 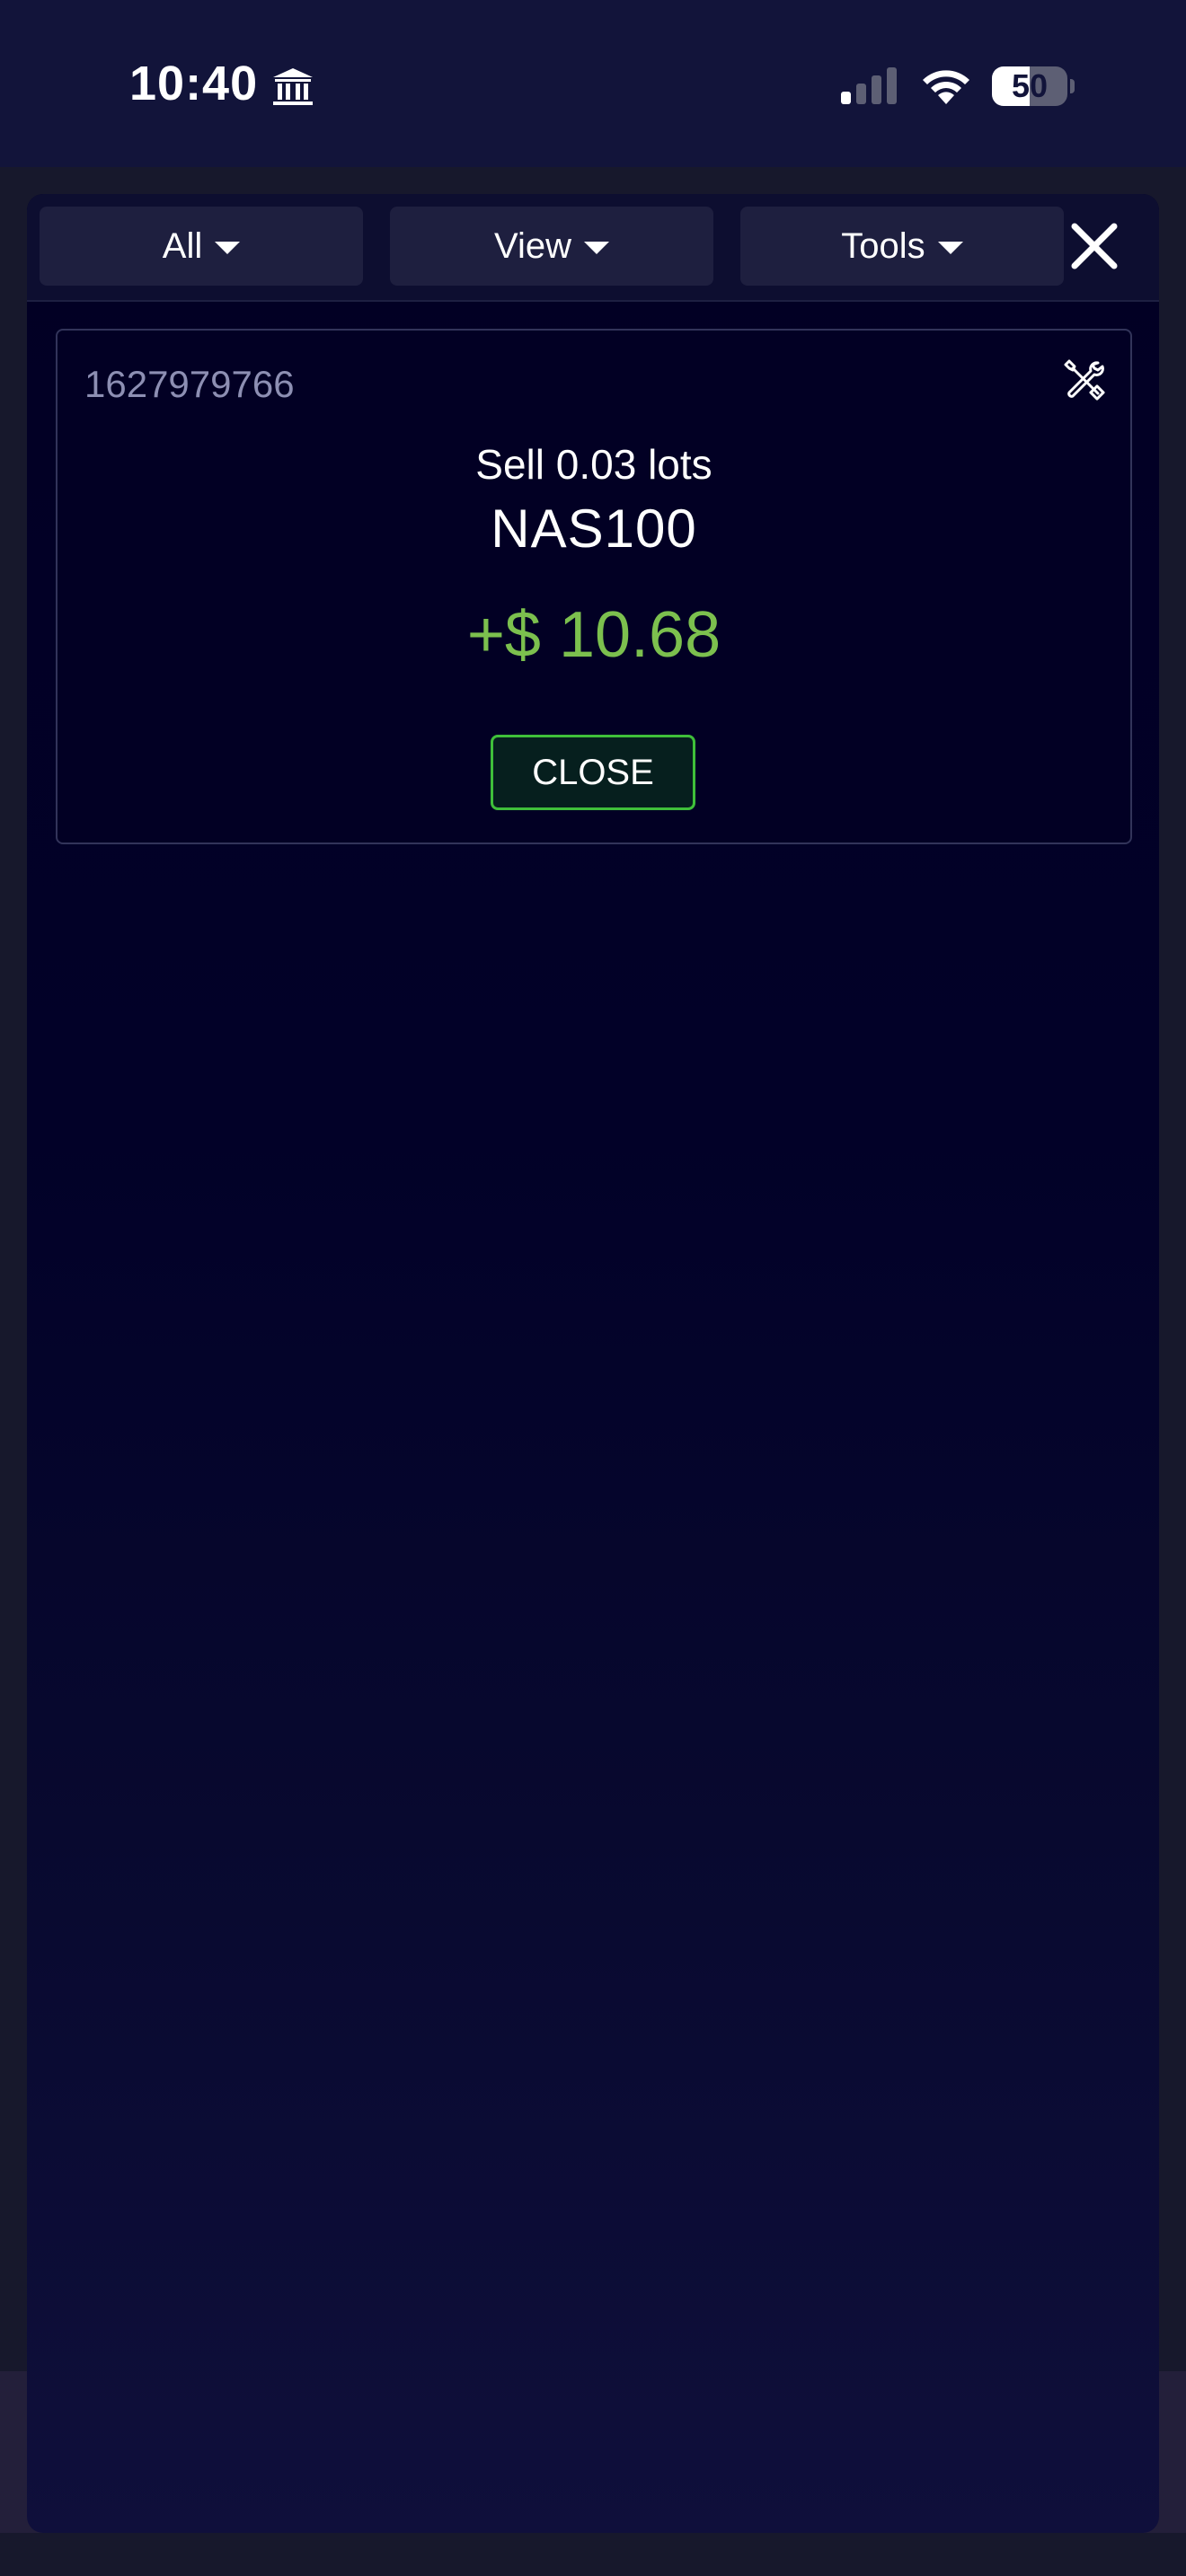 What do you see at coordinates (1083, 379) in the screenshot?
I see `wrench-screwdriver-icon` at bounding box center [1083, 379].